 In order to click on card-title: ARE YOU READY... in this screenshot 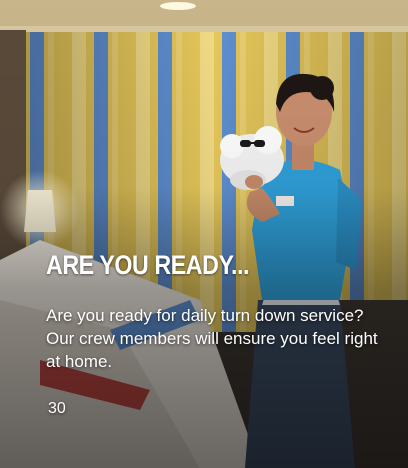, I will do `click(148, 265)`.